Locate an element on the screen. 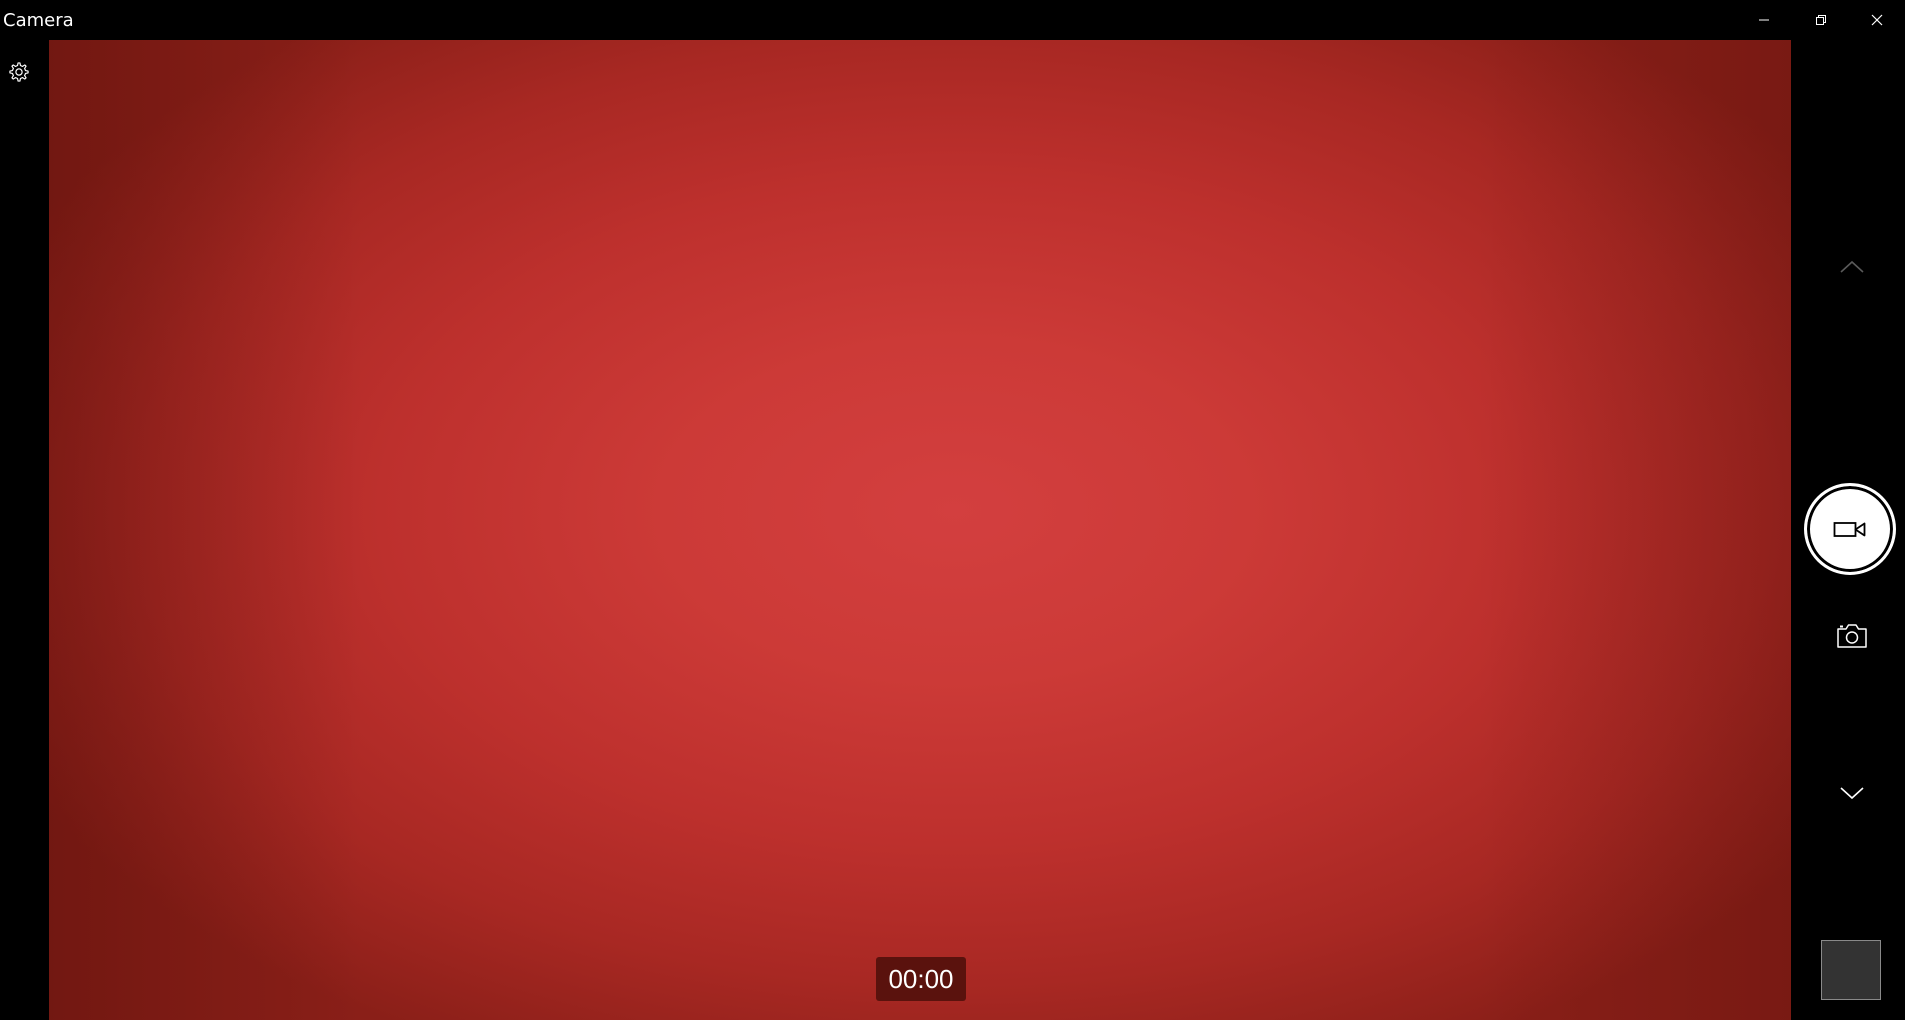 This screenshot has width=1905, height=1020. last-capture-thumbnail is located at coordinates (1851, 970).